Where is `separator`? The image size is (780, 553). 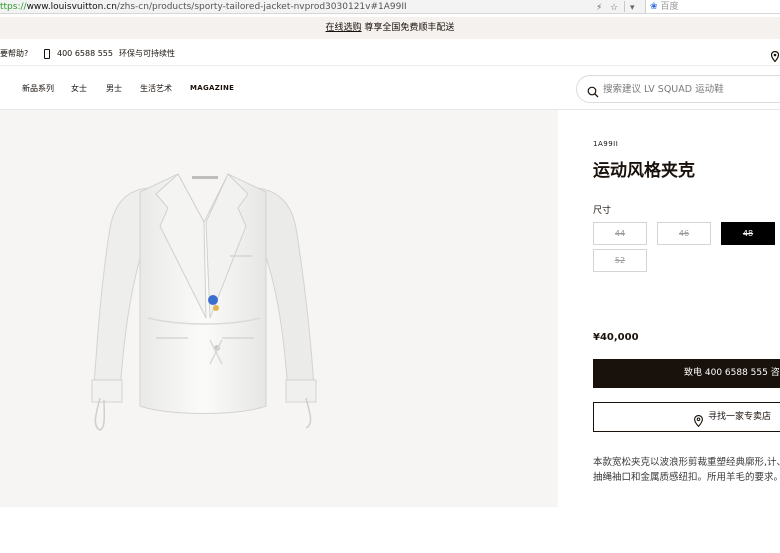 separator is located at coordinates (624, 6).